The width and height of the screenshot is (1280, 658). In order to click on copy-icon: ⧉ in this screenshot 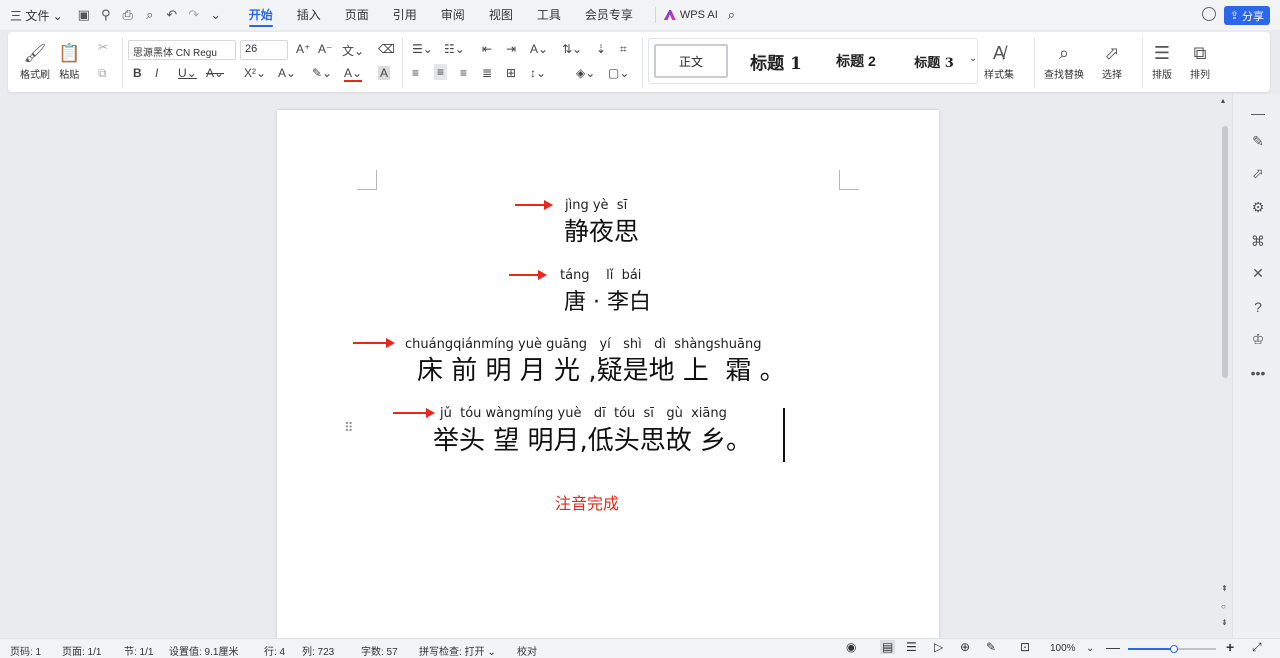, I will do `click(102, 73)`.